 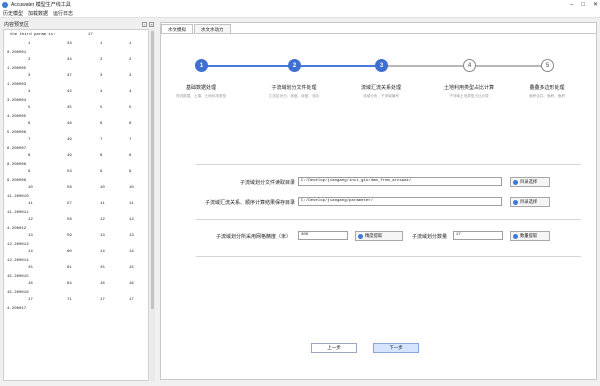 I want to click on preview-cell: 45, so click(x=69, y=108).